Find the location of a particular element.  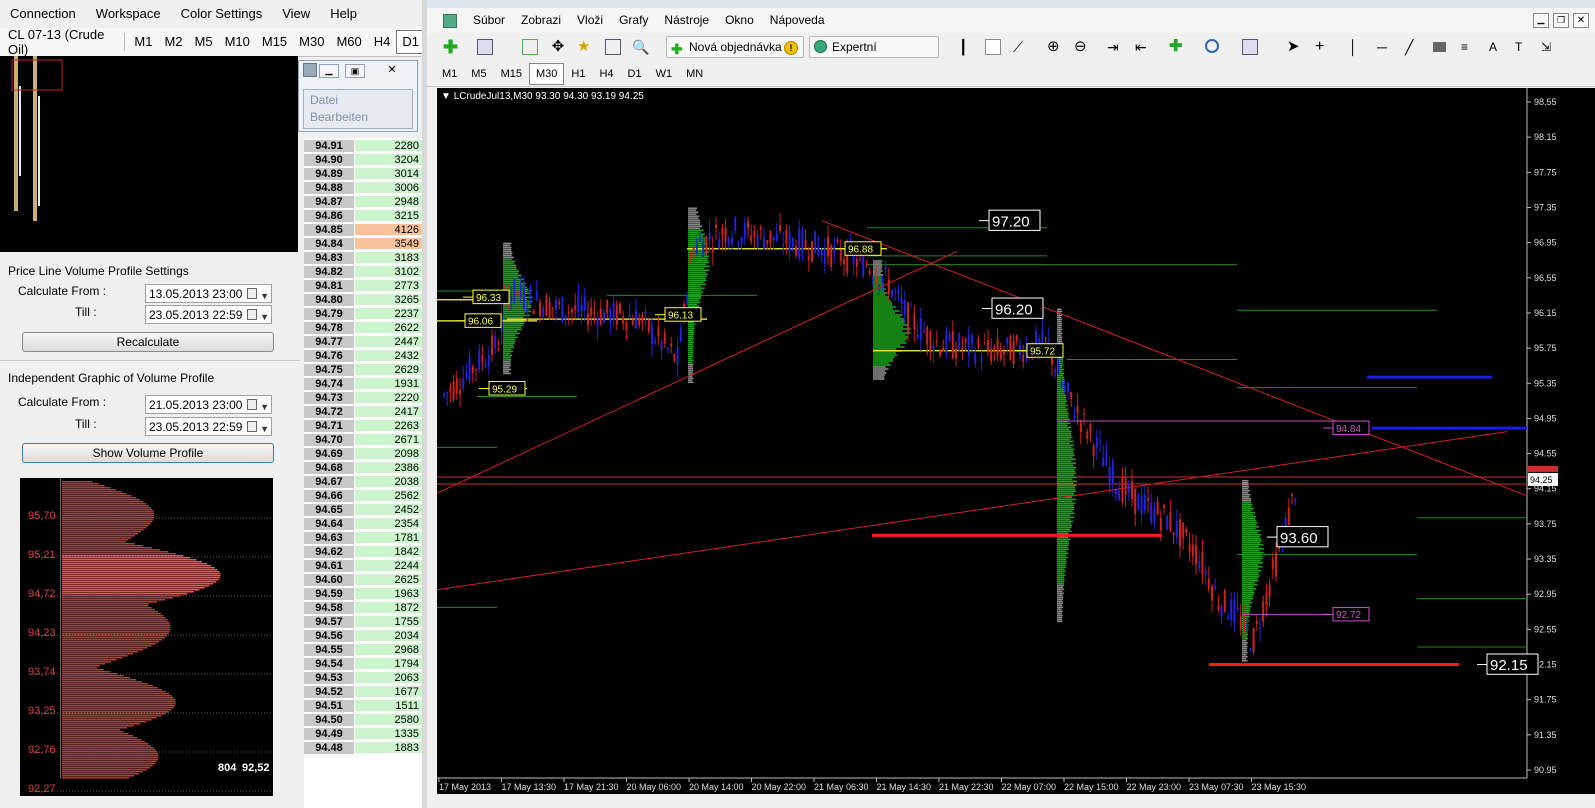

new-chart-icon: ✚ is located at coordinates (451, 47).